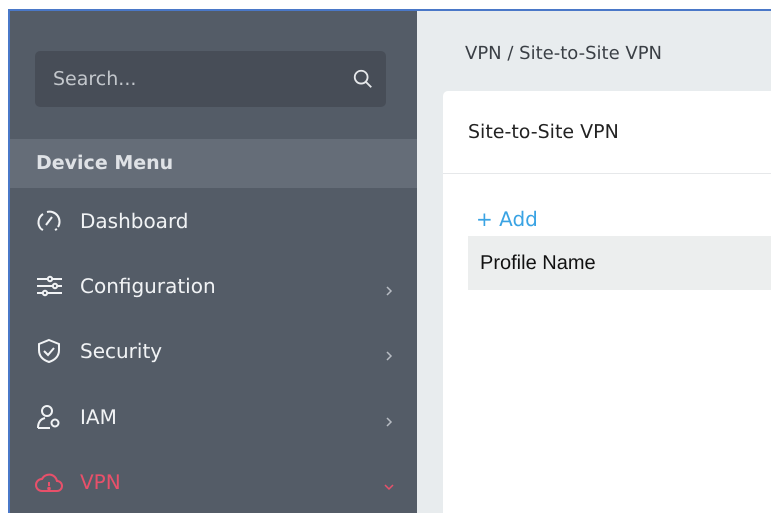  Describe the element at coordinates (213, 221) in the screenshot. I see `menu-item: Dashboard` at that location.